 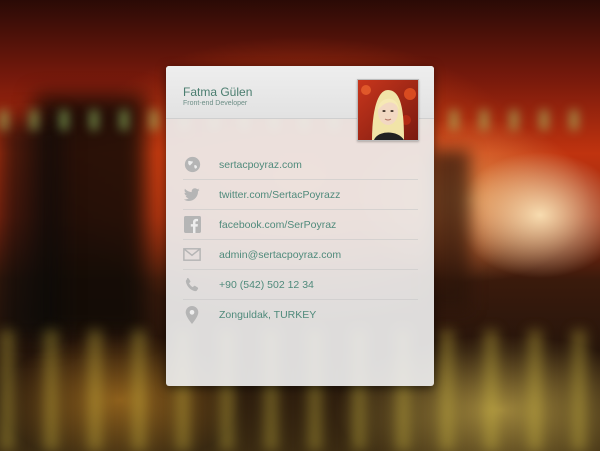 What do you see at coordinates (192, 285) in the screenshot?
I see `phone-icon` at bounding box center [192, 285].